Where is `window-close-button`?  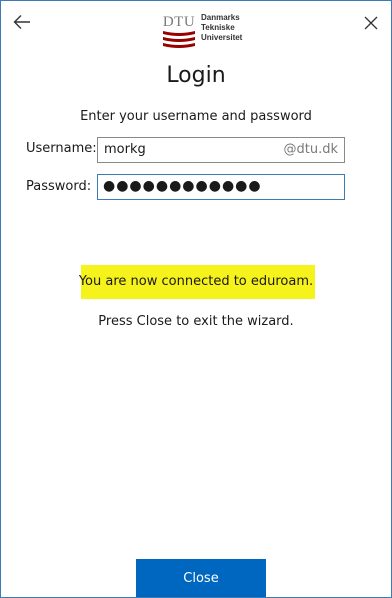
window-close-button is located at coordinates (371, 23).